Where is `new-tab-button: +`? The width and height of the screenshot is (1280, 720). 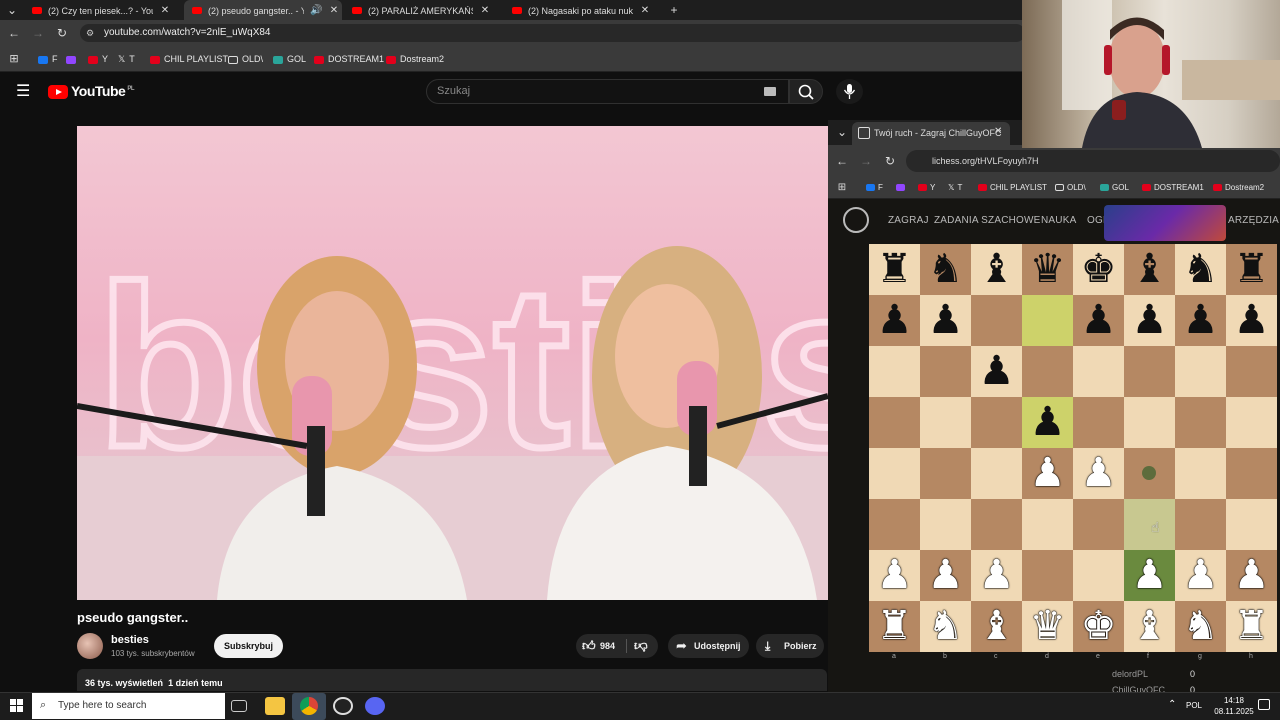 new-tab-button: + is located at coordinates (674, 10).